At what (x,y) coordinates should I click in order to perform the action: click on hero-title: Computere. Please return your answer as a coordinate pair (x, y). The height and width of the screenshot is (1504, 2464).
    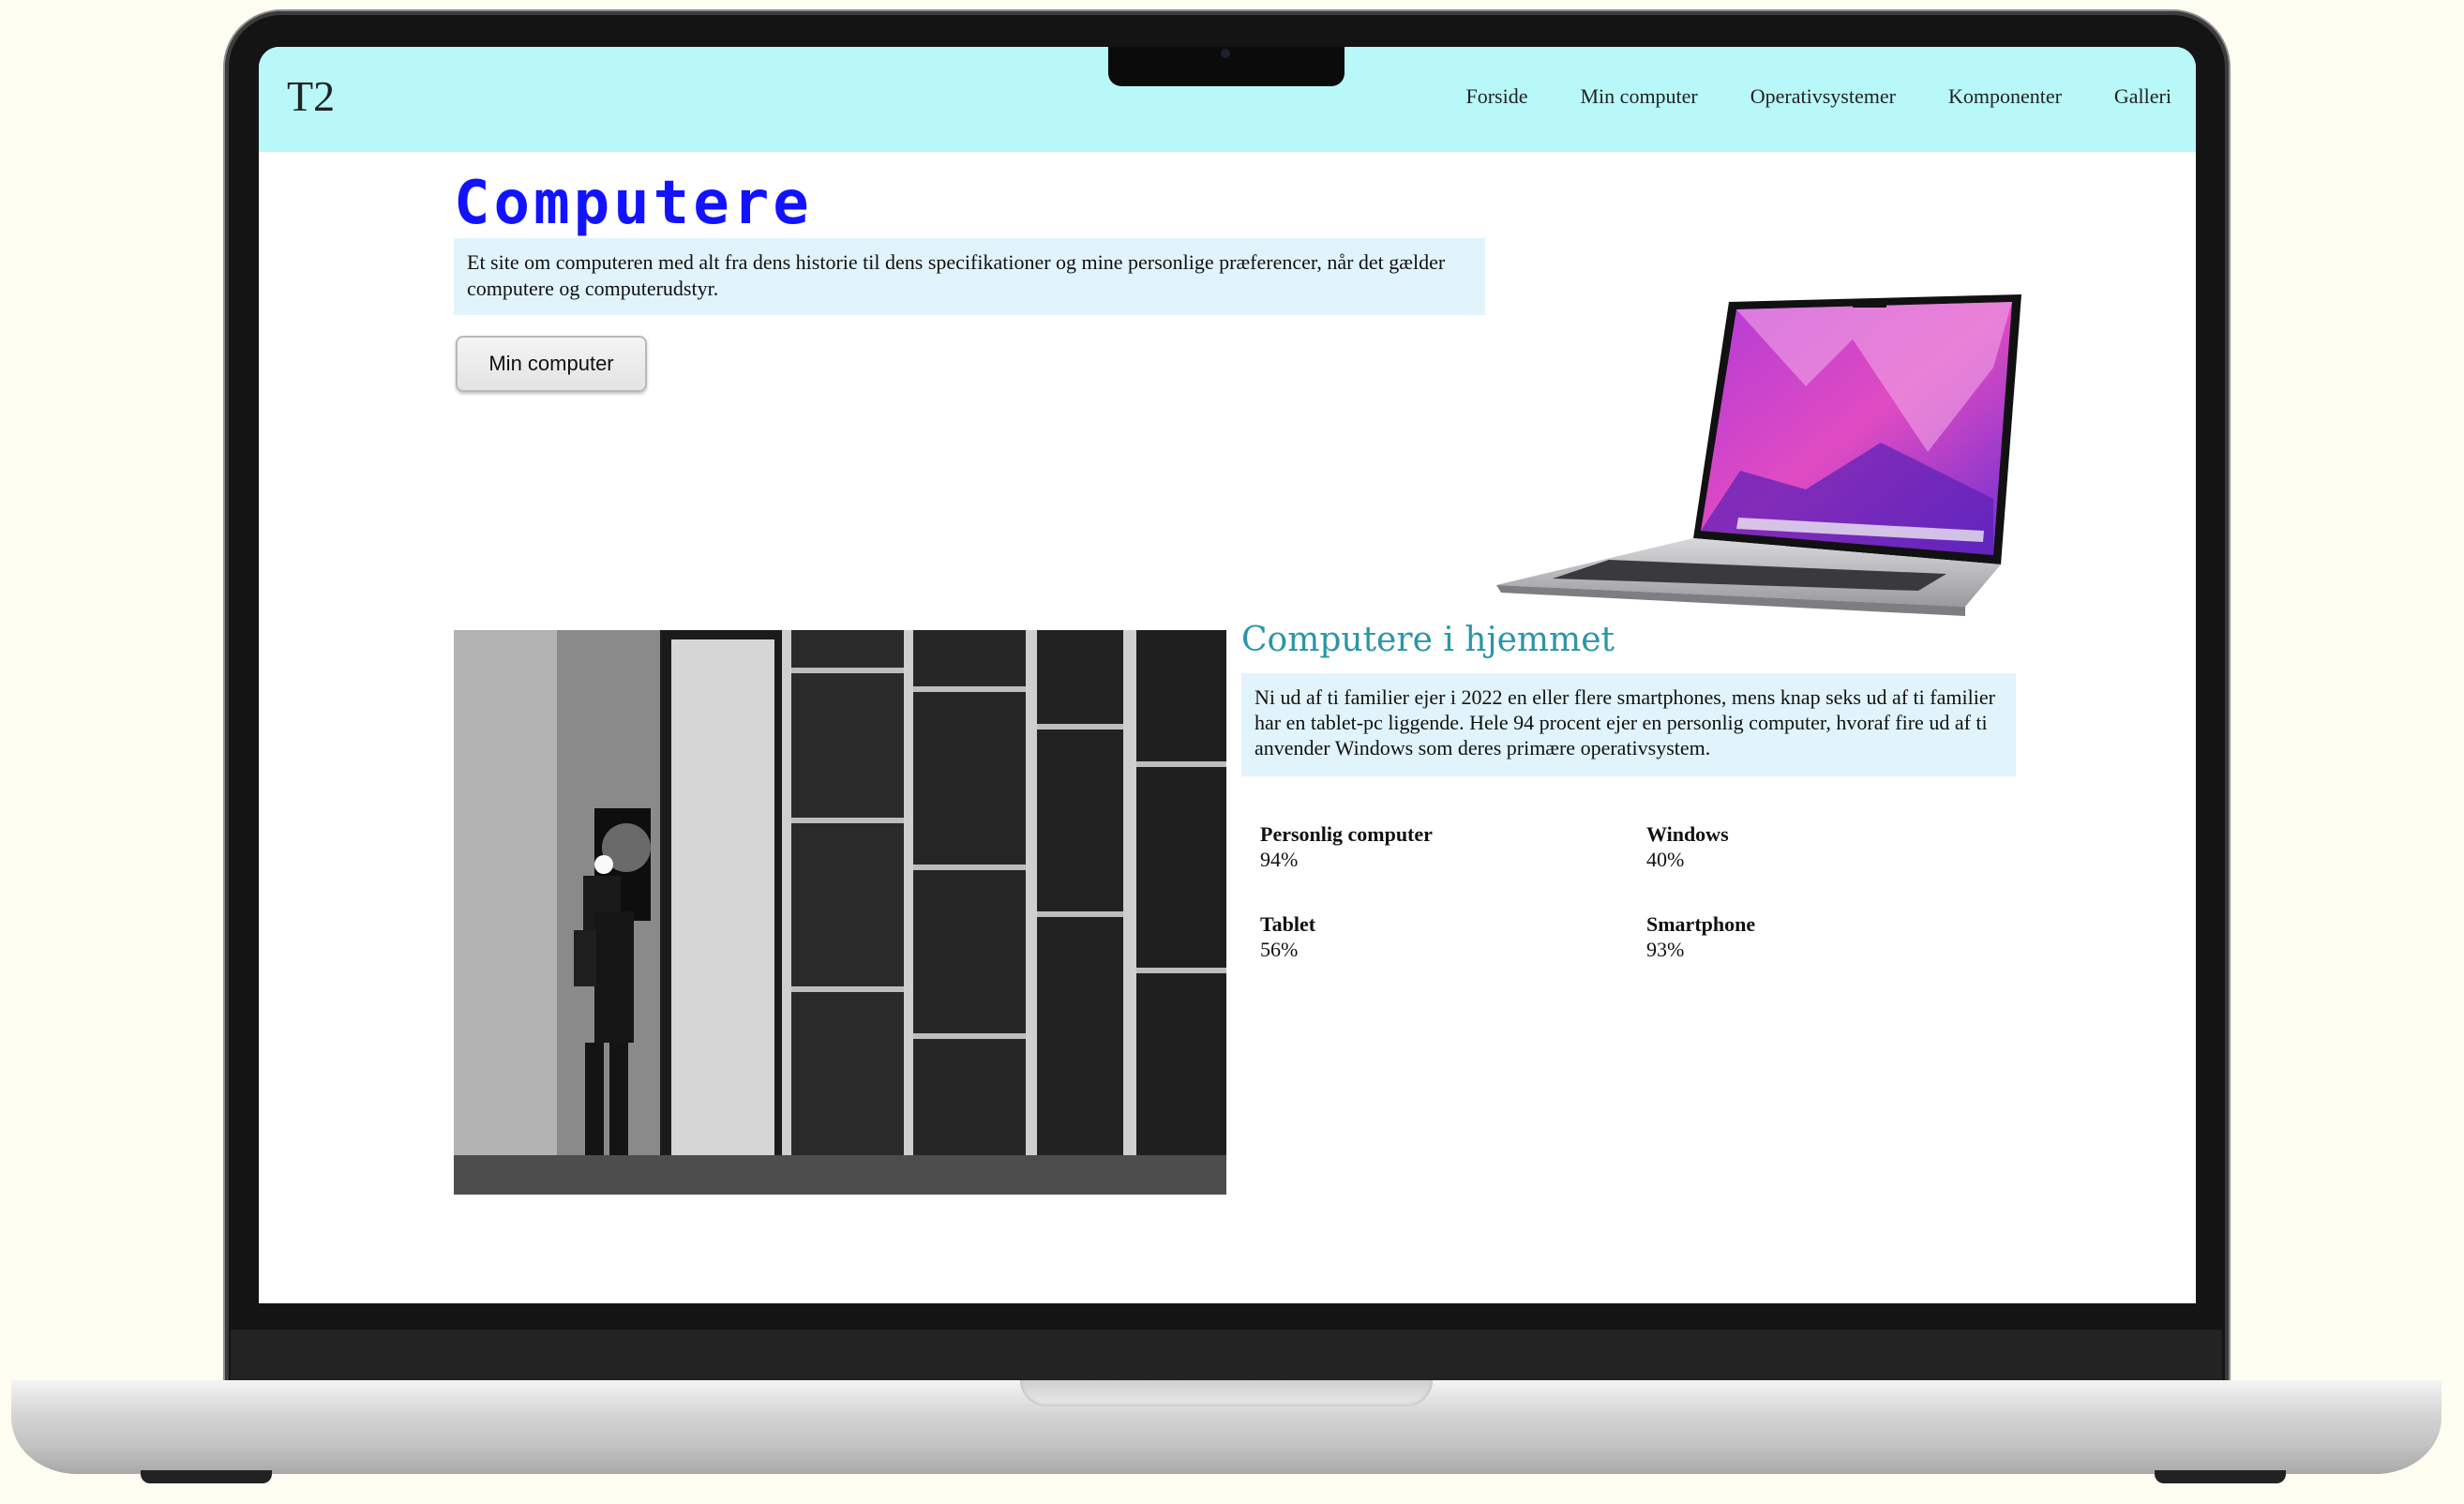
    Looking at the image, I should click on (633, 203).